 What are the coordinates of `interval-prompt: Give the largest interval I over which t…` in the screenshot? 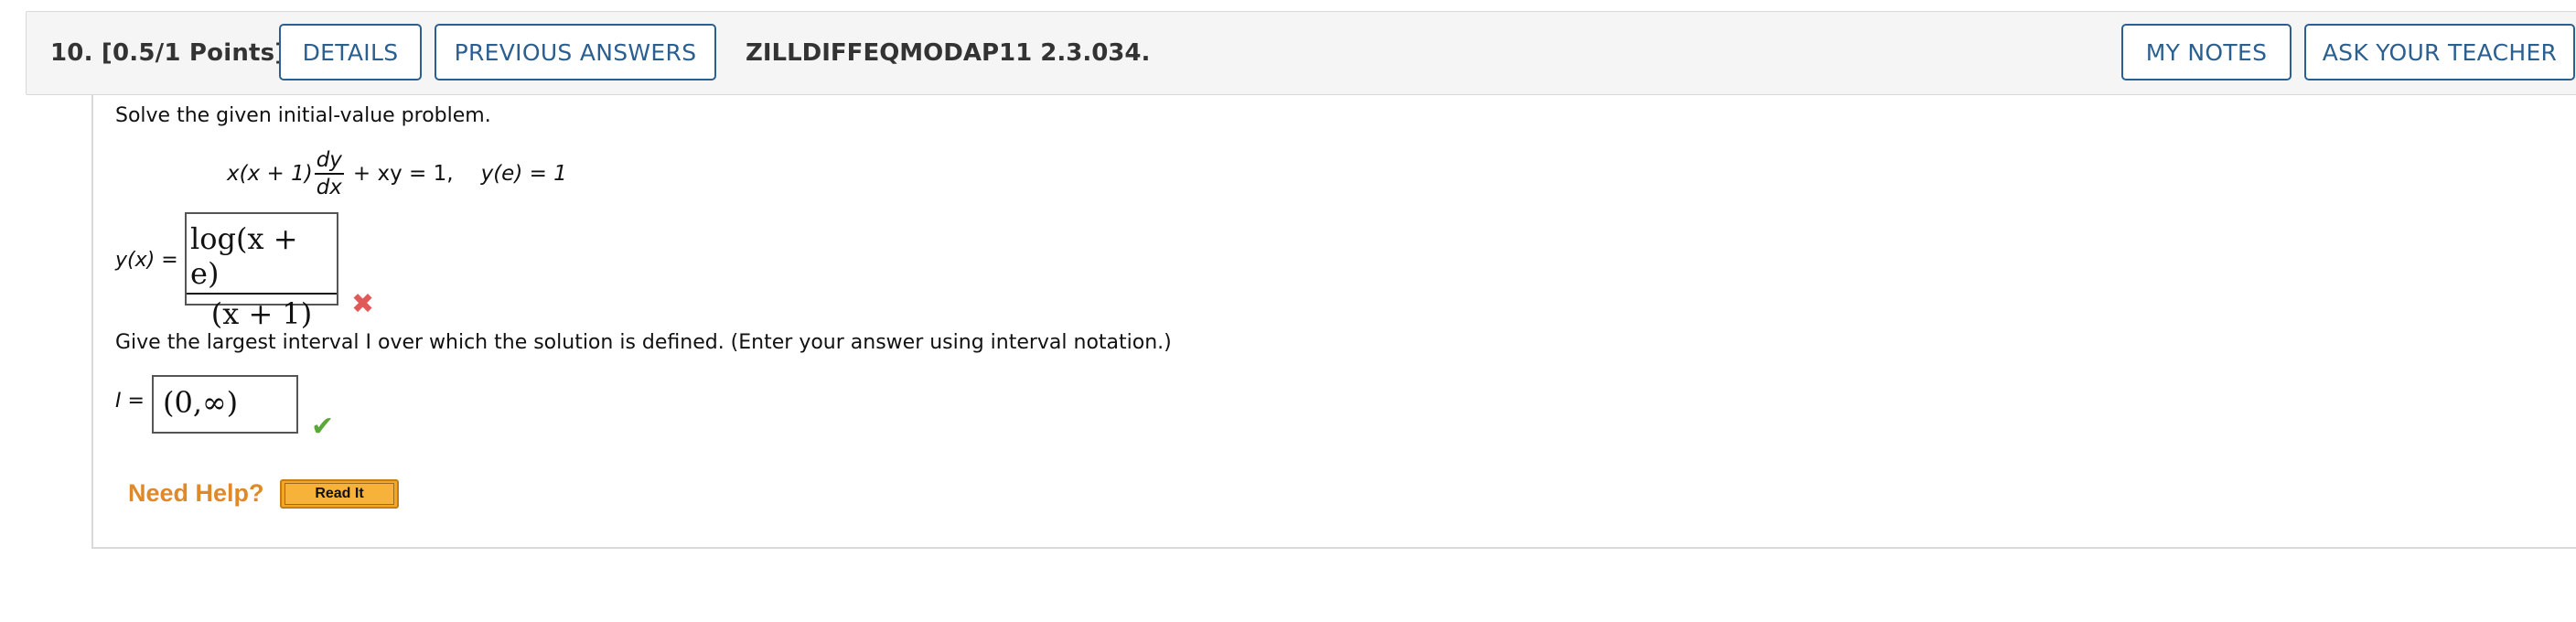 It's located at (644, 342).